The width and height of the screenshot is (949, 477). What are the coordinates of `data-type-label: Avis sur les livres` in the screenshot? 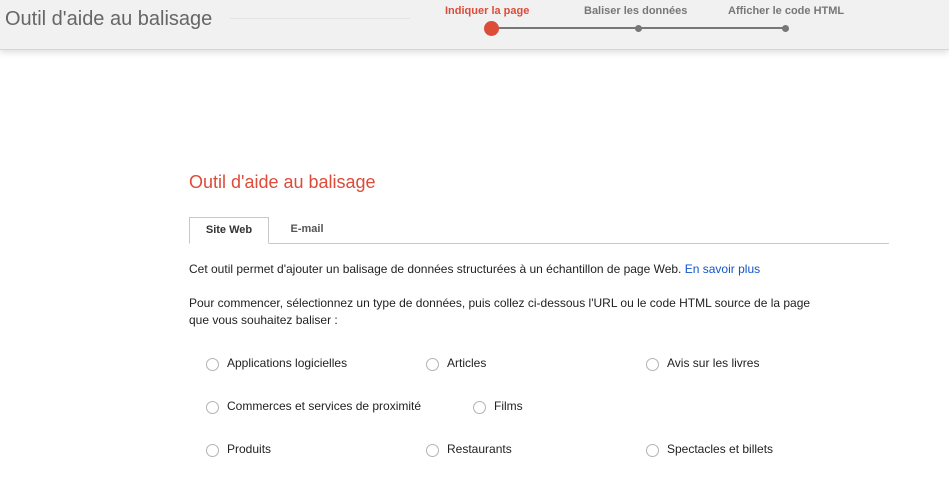 It's located at (713, 363).